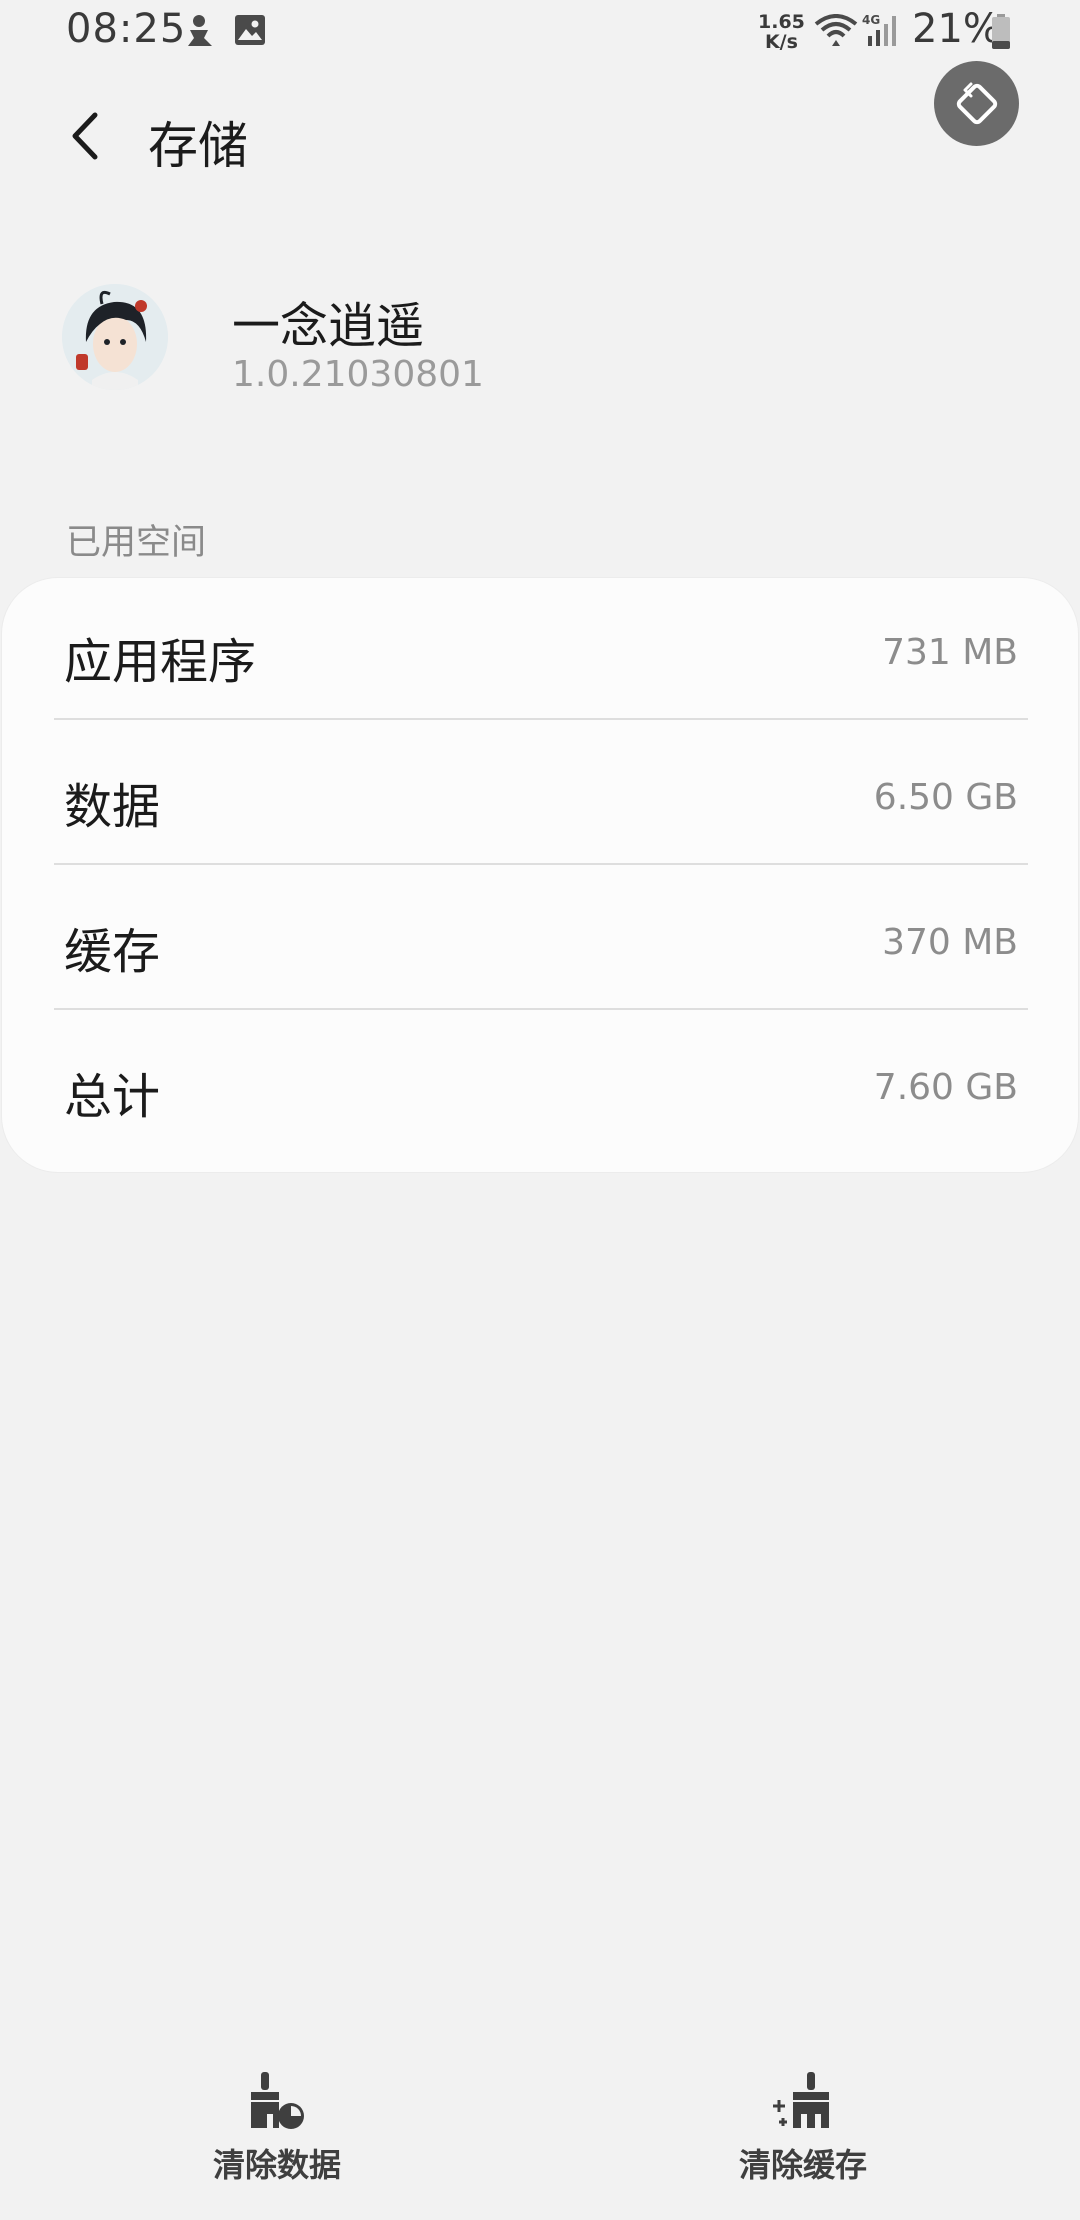 Image resolution: width=1080 pixels, height=2220 pixels. What do you see at coordinates (112, 807) in the screenshot?
I see `storage-row-label: 数据` at bounding box center [112, 807].